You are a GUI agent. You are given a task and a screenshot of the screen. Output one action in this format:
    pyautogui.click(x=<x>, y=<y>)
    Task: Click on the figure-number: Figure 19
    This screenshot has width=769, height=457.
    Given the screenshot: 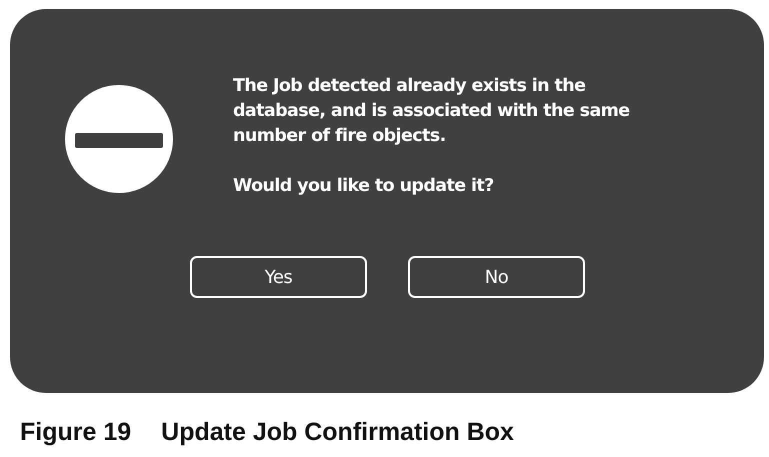 What is the action you would take?
    pyautogui.click(x=76, y=432)
    